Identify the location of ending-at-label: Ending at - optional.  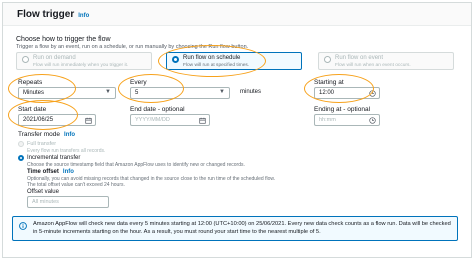
(342, 109).